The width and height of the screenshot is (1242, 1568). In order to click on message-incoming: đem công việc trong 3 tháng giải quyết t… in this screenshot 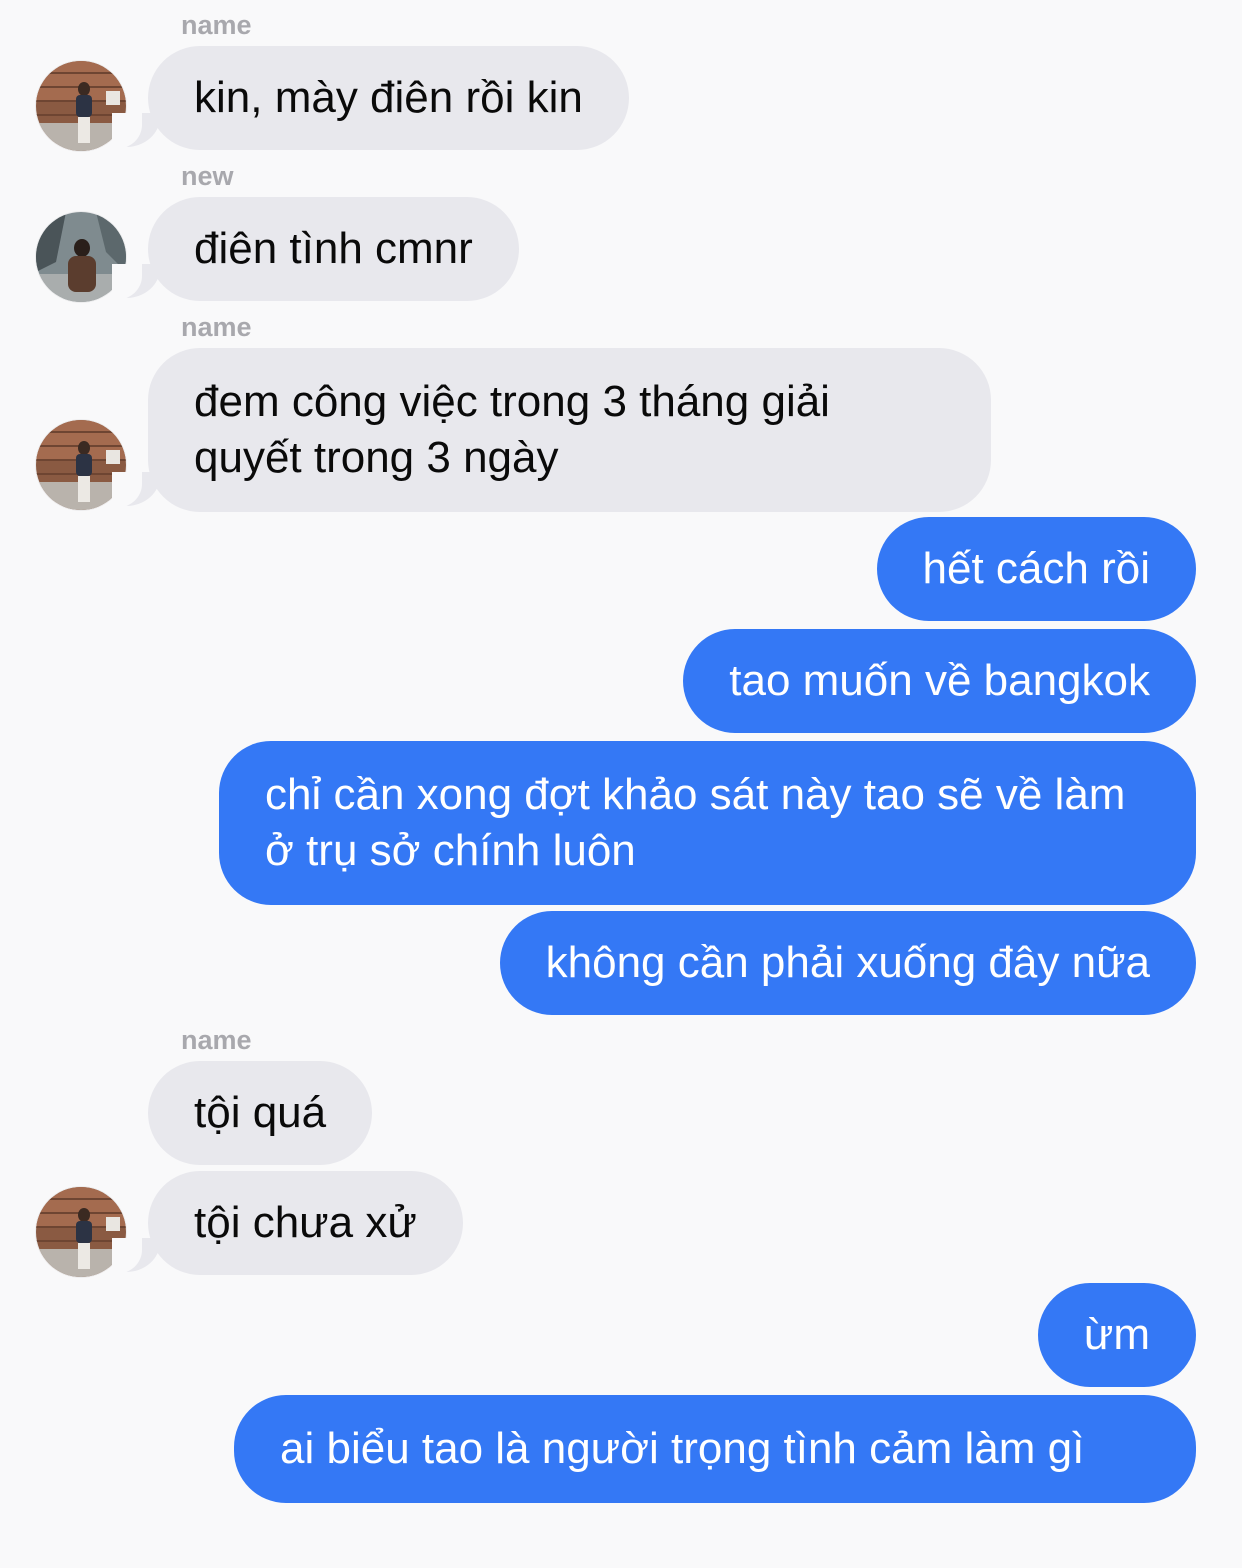, I will do `click(569, 430)`.